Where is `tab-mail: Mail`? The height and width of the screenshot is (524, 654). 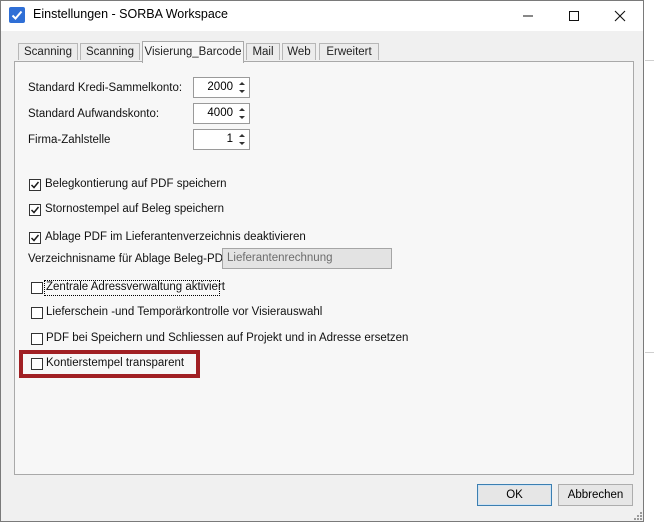 tab-mail: Mail is located at coordinates (263, 51).